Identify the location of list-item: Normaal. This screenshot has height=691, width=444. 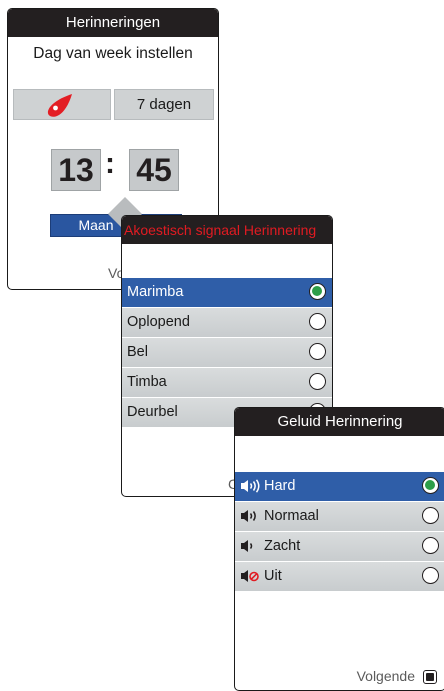
(339, 517).